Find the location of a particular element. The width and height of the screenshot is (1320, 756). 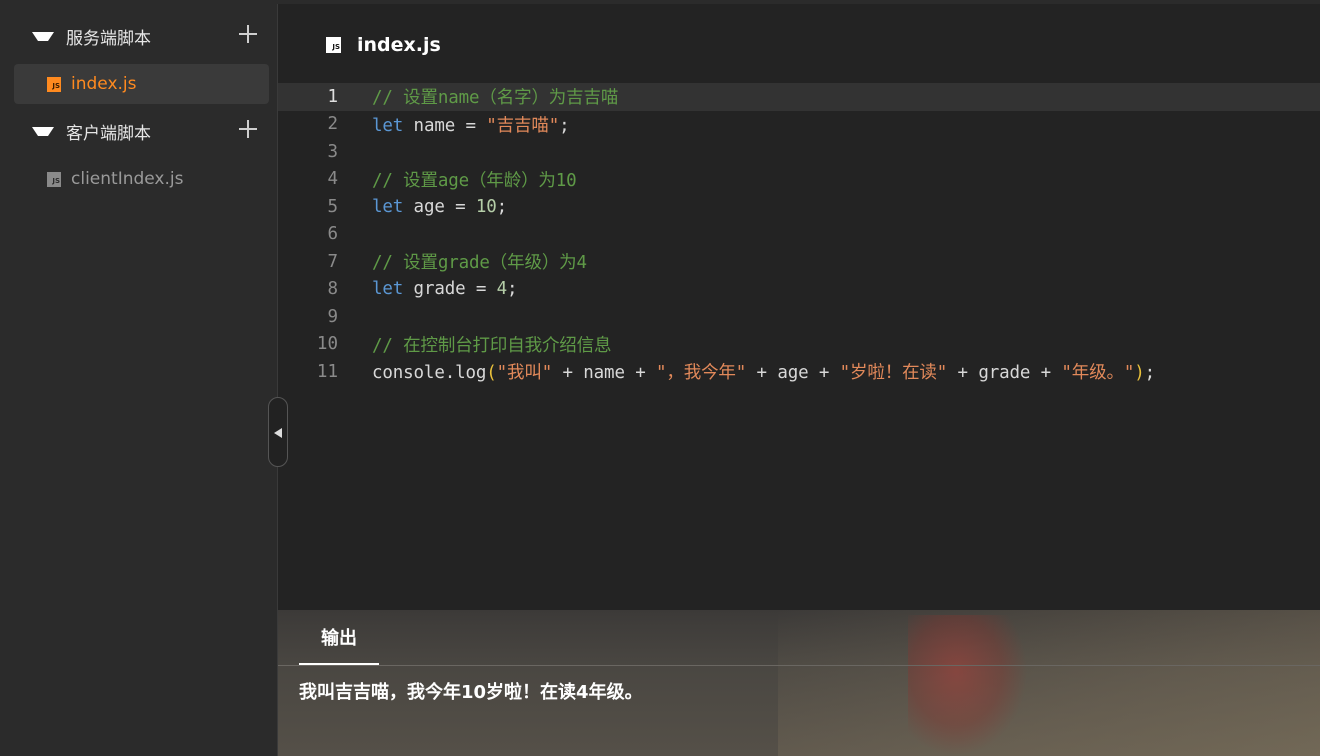

code-text: // 在控制台打印自我介绍信息 is located at coordinates (492, 344).